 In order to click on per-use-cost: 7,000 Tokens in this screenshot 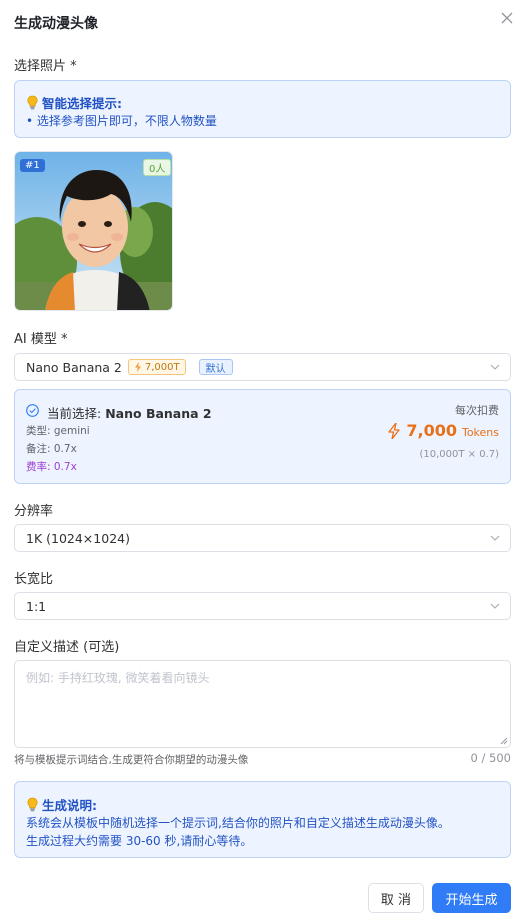, I will do `click(443, 430)`.